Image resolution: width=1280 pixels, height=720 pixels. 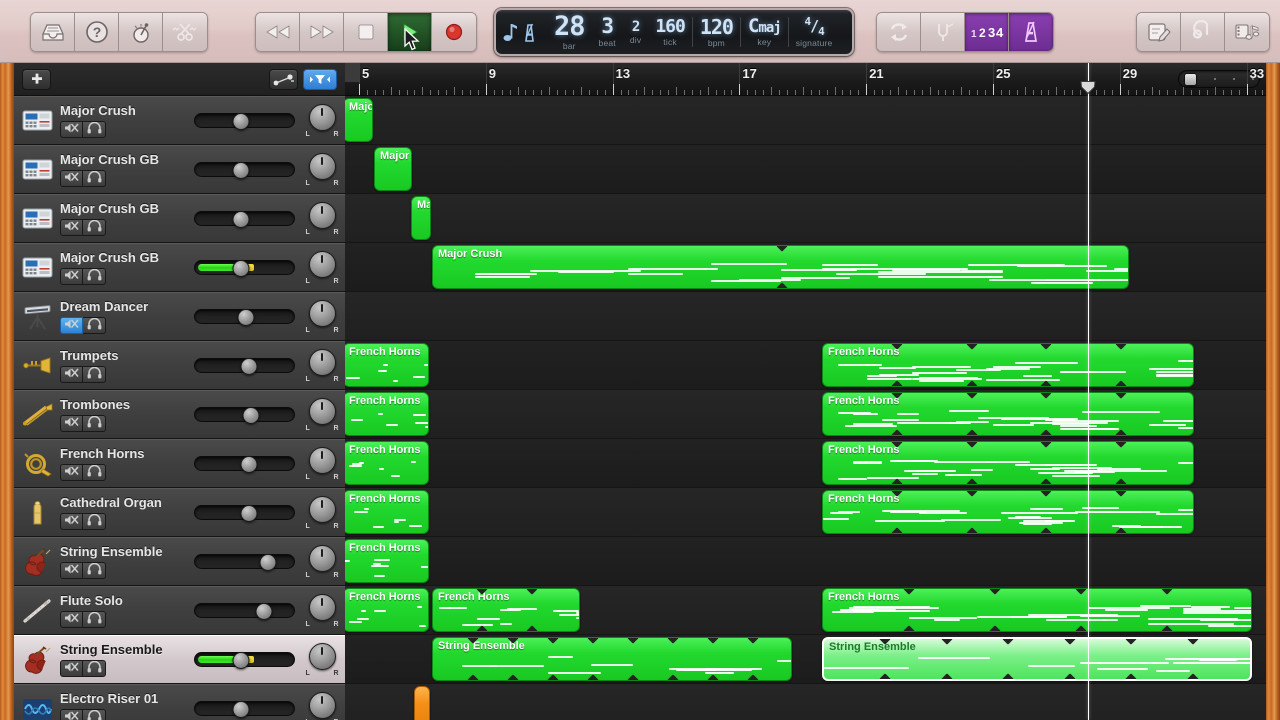 What do you see at coordinates (53, 32) in the screenshot?
I see `library-button` at bounding box center [53, 32].